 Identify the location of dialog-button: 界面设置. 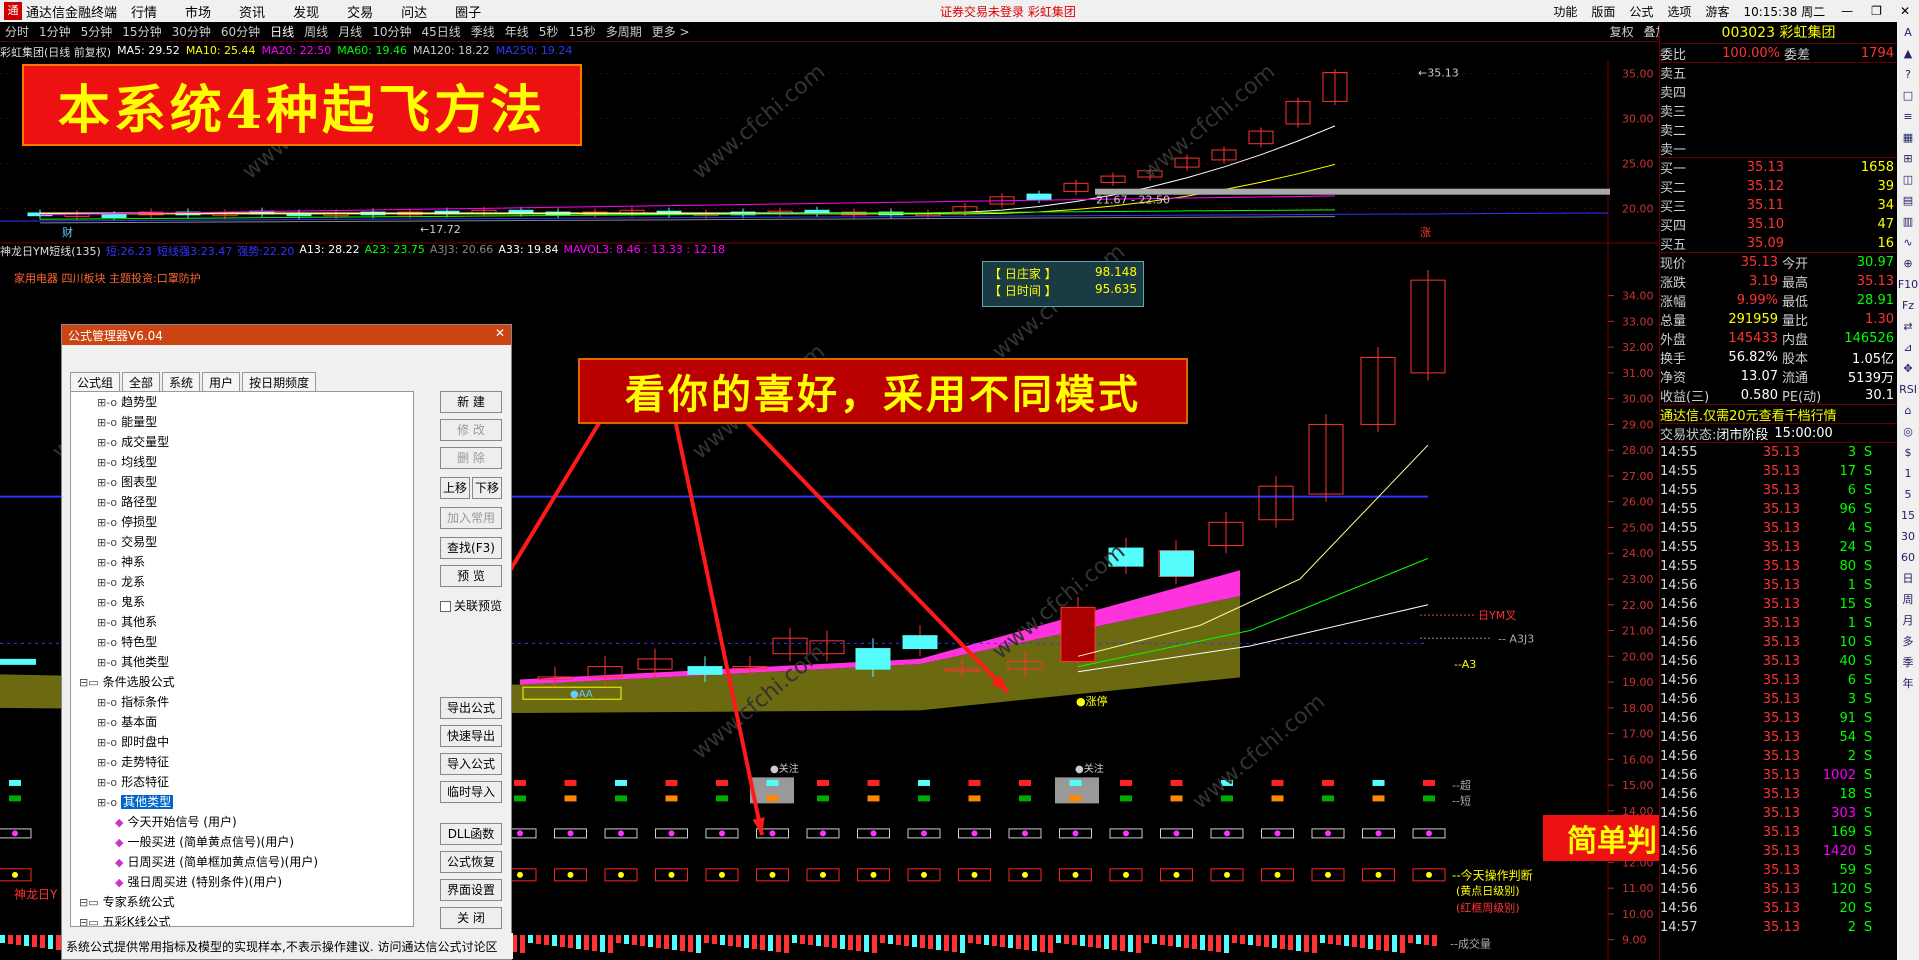
(471, 890).